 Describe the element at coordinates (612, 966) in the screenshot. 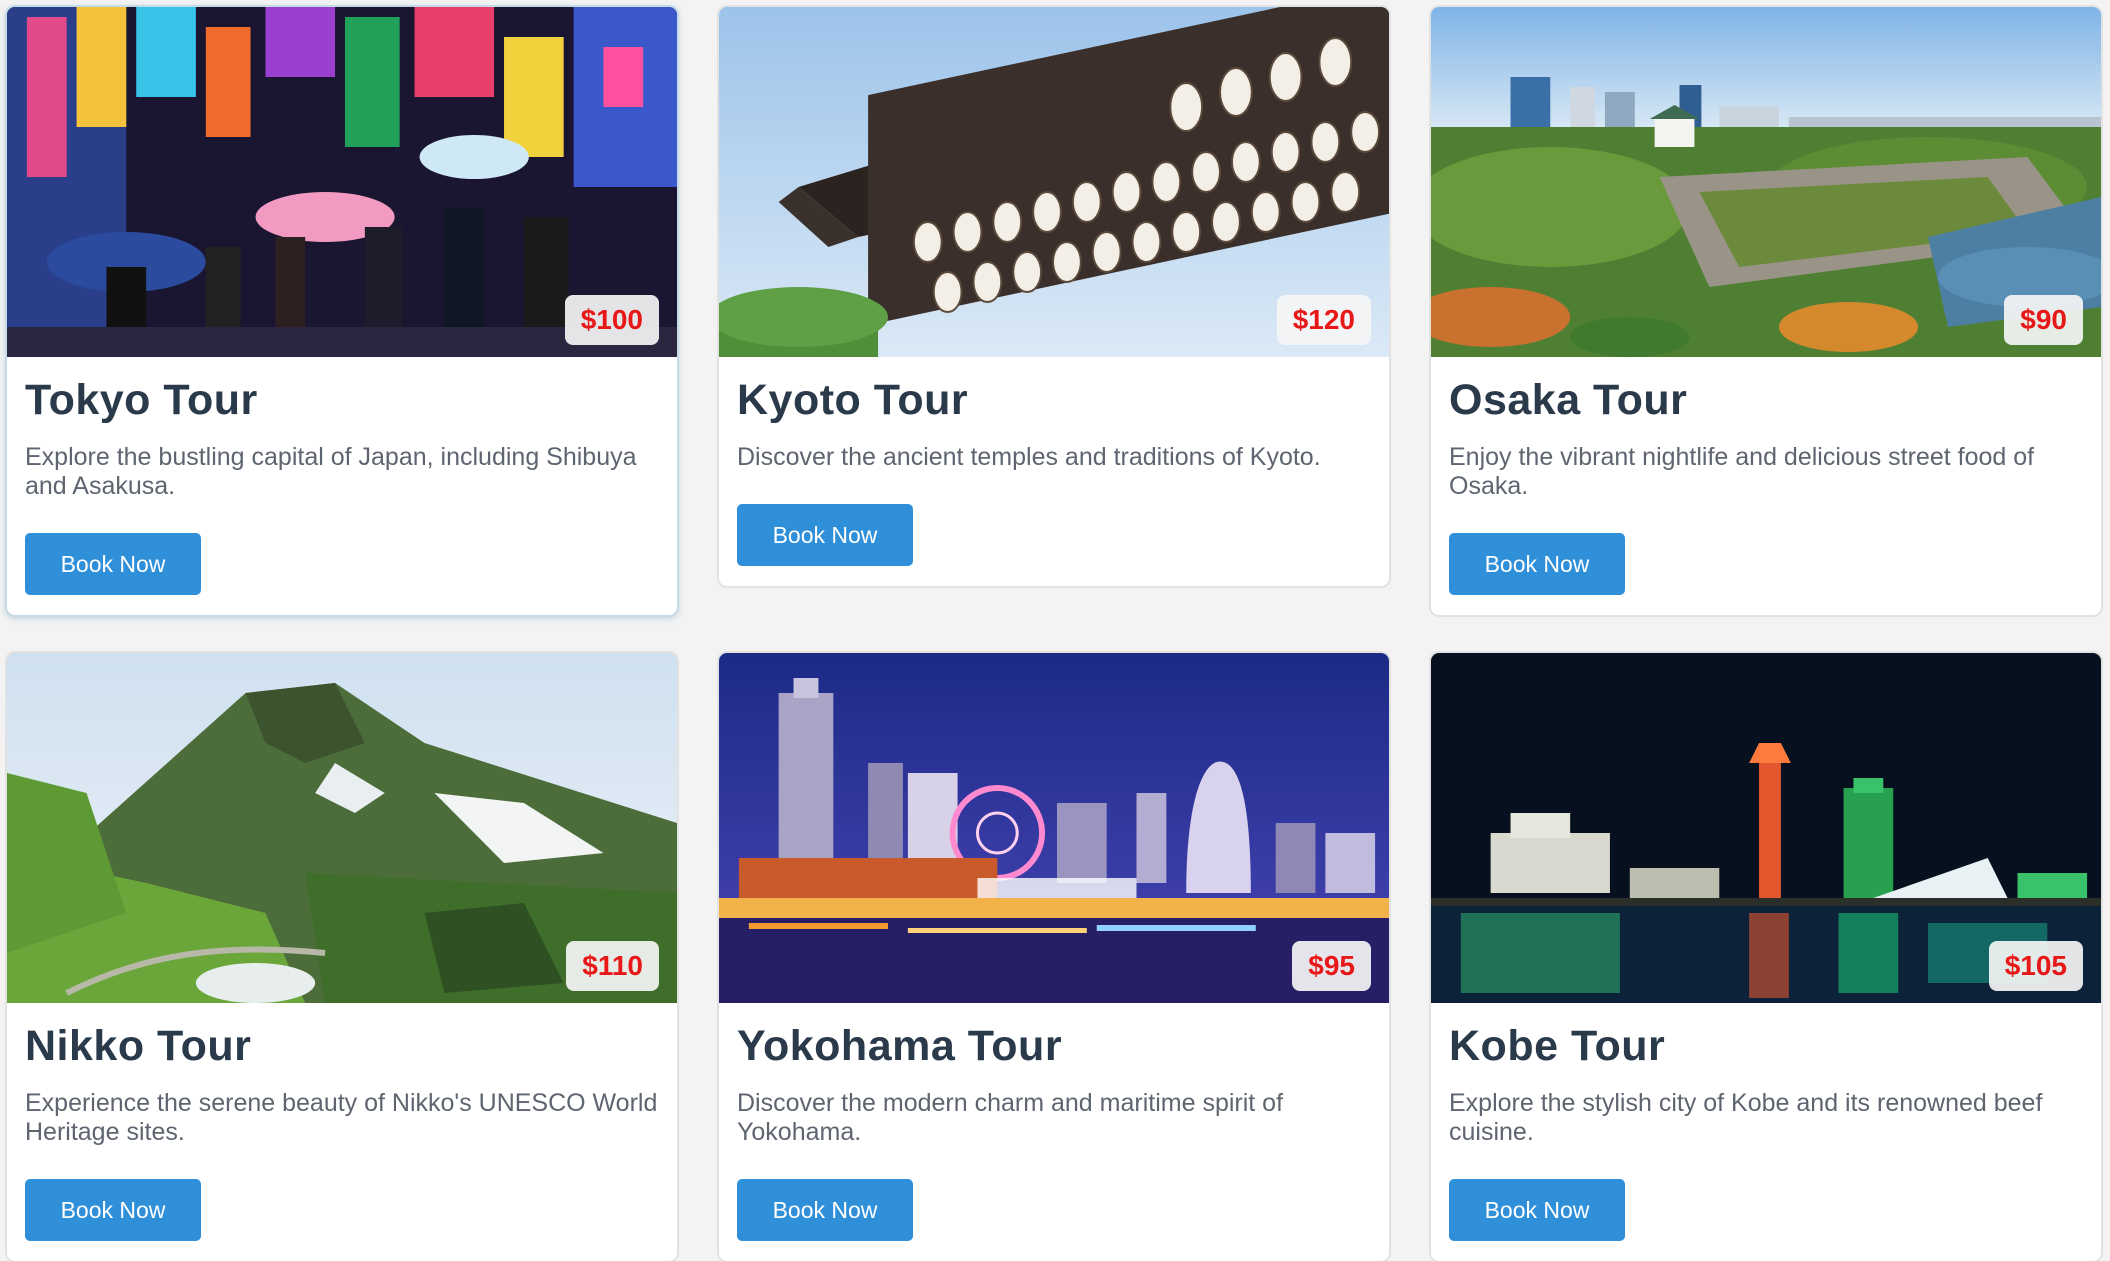

I see `price-badge: $110` at that location.